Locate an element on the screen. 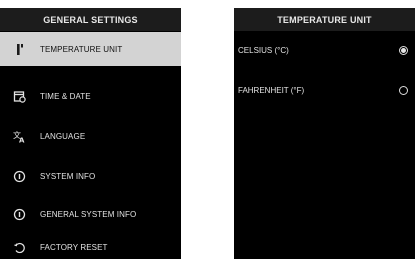  menu-label-language: LANGUAGE is located at coordinates (63, 136).